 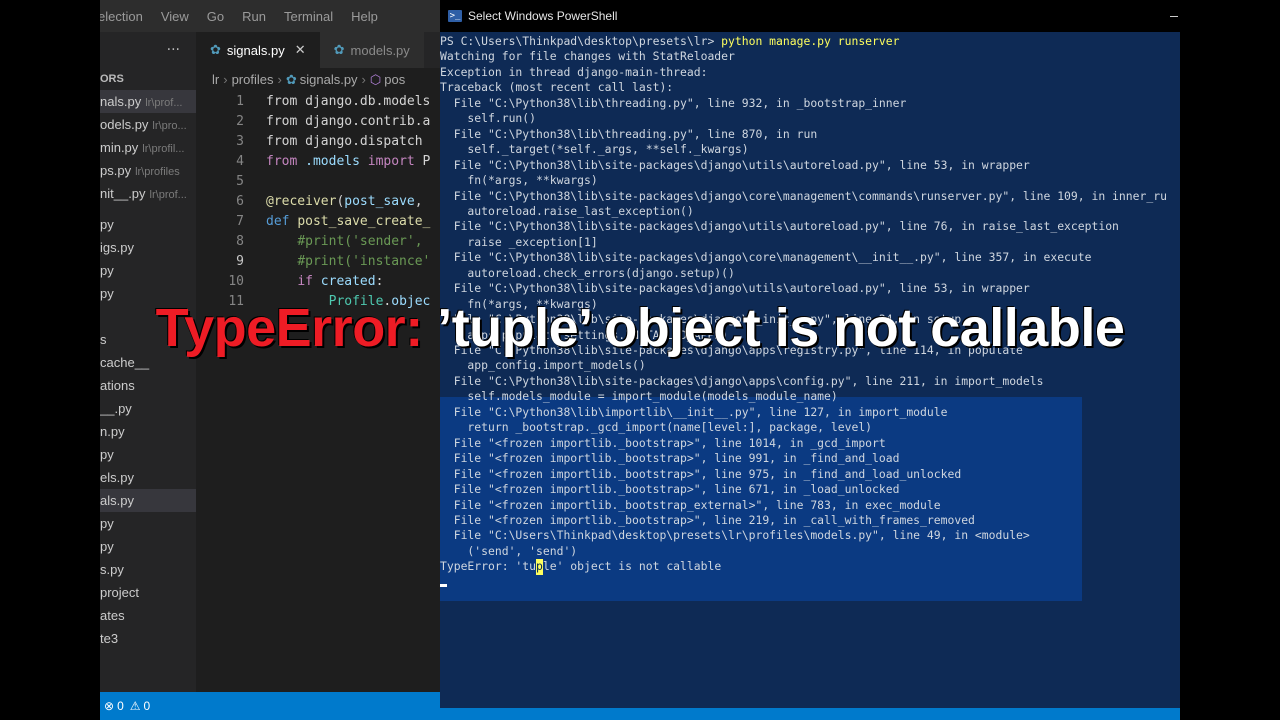 What do you see at coordinates (344, 141) in the screenshot?
I see `line-code: from django.dispatch` at bounding box center [344, 141].